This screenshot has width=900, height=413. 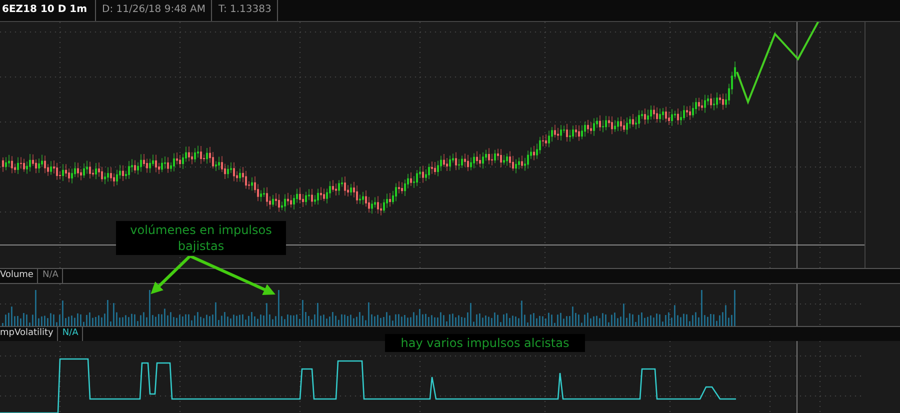 What do you see at coordinates (48, 10) in the screenshot?
I see `symbol-label: 6EZ18 10 D 1m` at bounding box center [48, 10].